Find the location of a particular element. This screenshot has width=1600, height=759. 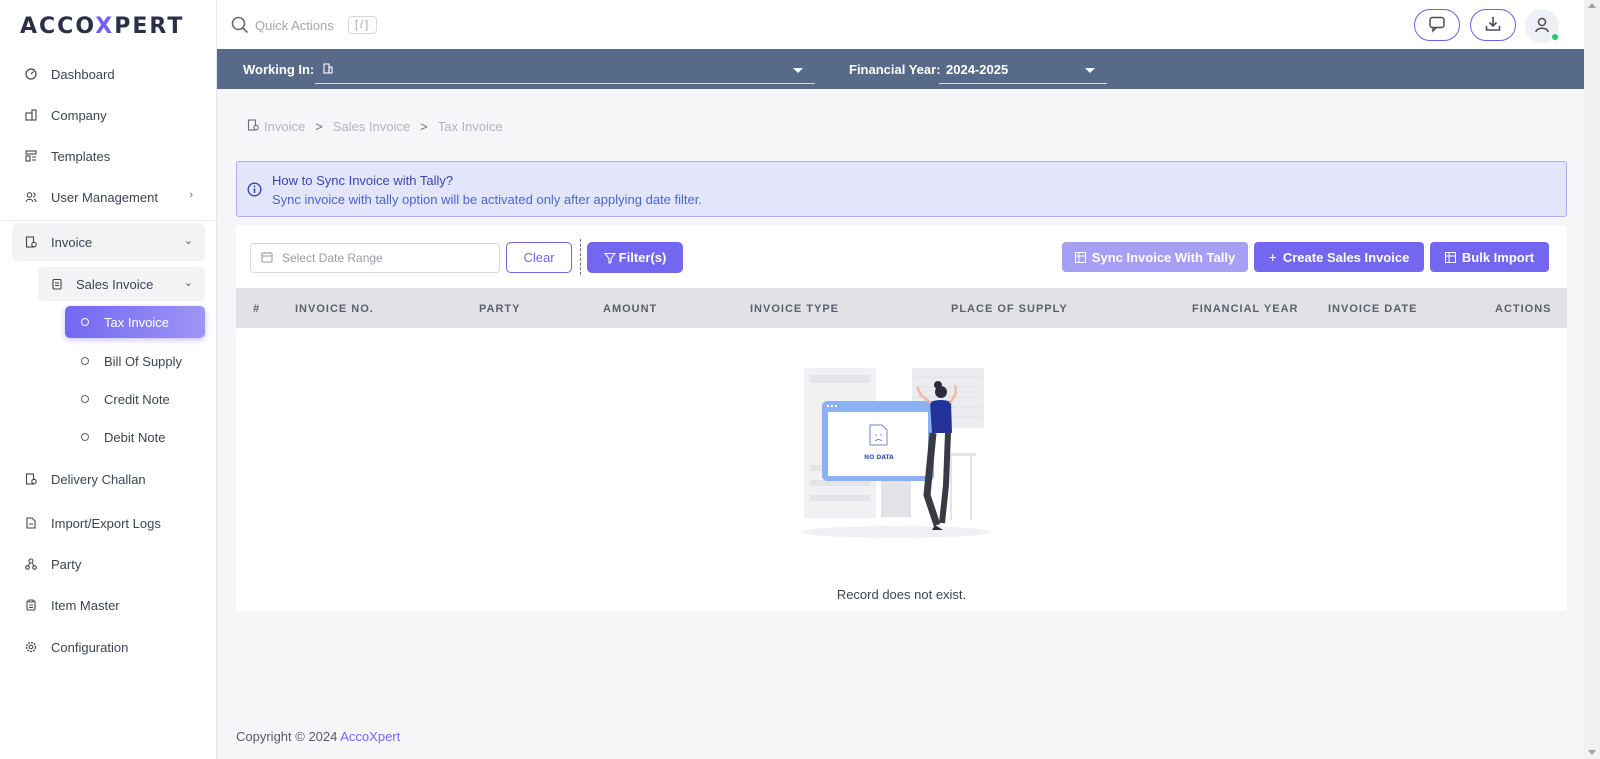

sidebar-item-label: Delivery Challan is located at coordinates (98, 479).